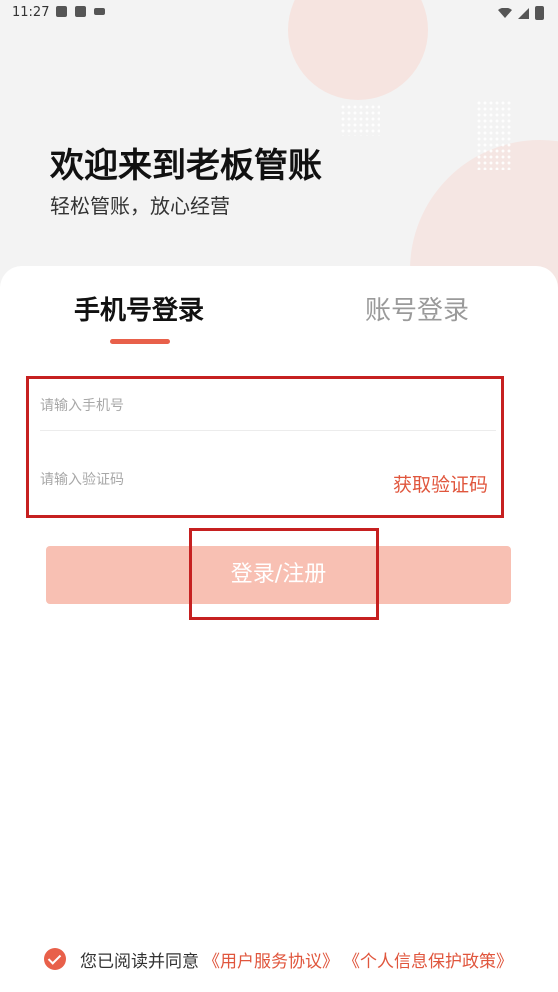 Image resolution: width=558 pixels, height=992 pixels. I want to click on welcome-subtitle: 轻松管账，放心经营, so click(140, 206).